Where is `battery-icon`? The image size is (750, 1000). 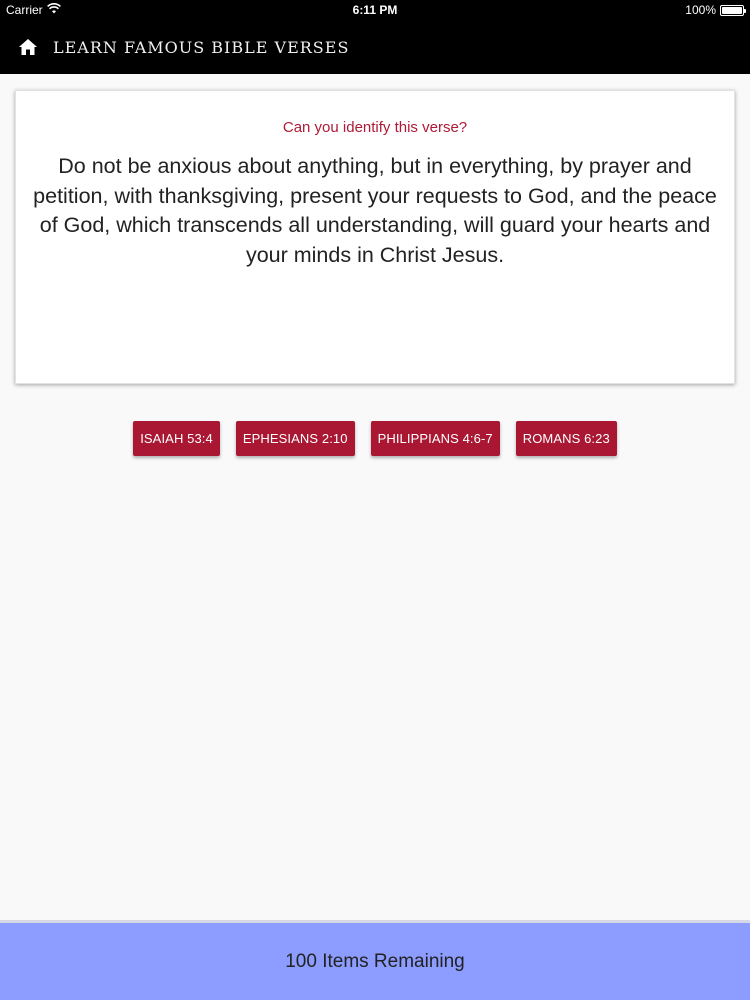 battery-icon is located at coordinates (733, 10).